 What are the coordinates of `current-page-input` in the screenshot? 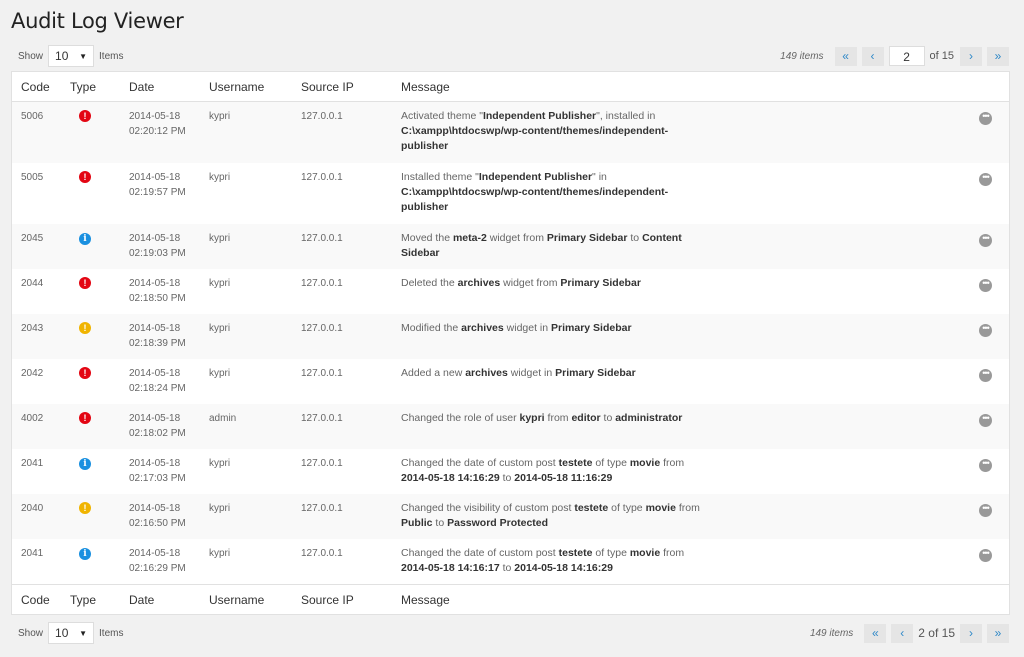 It's located at (906, 56).